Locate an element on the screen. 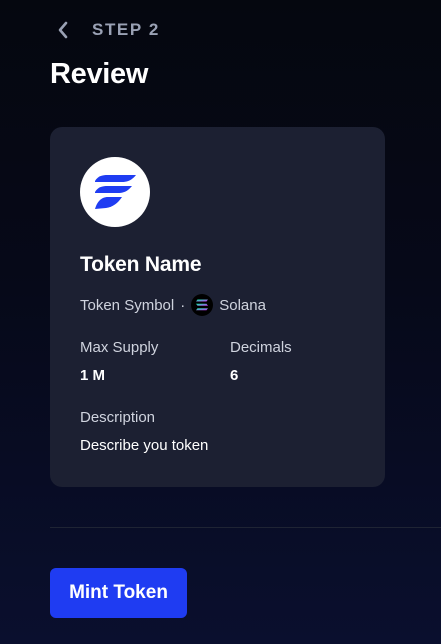 The height and width of the screenshot is (644, 441). mint-token-button: Mint Token is located at coordinates (118, 593).